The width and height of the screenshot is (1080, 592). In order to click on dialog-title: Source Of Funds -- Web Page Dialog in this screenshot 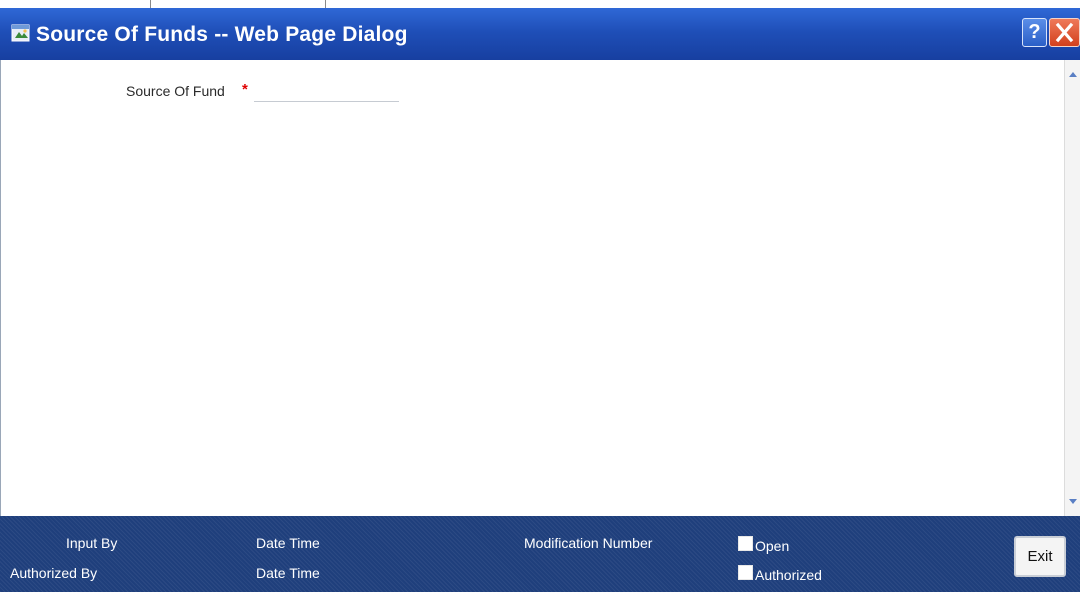, I will do `click(222, 34)`.